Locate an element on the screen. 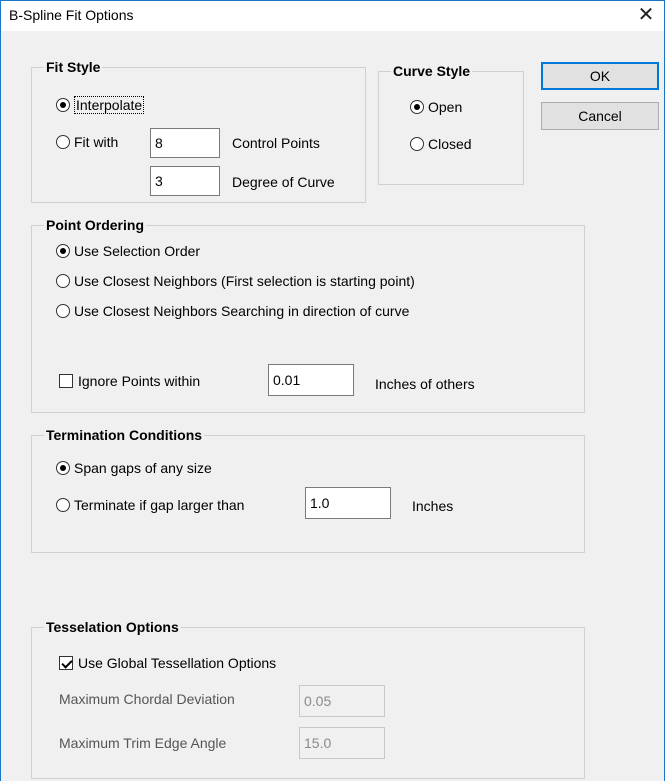  interpolate-radio-dot is located at coordinates (63, 105).